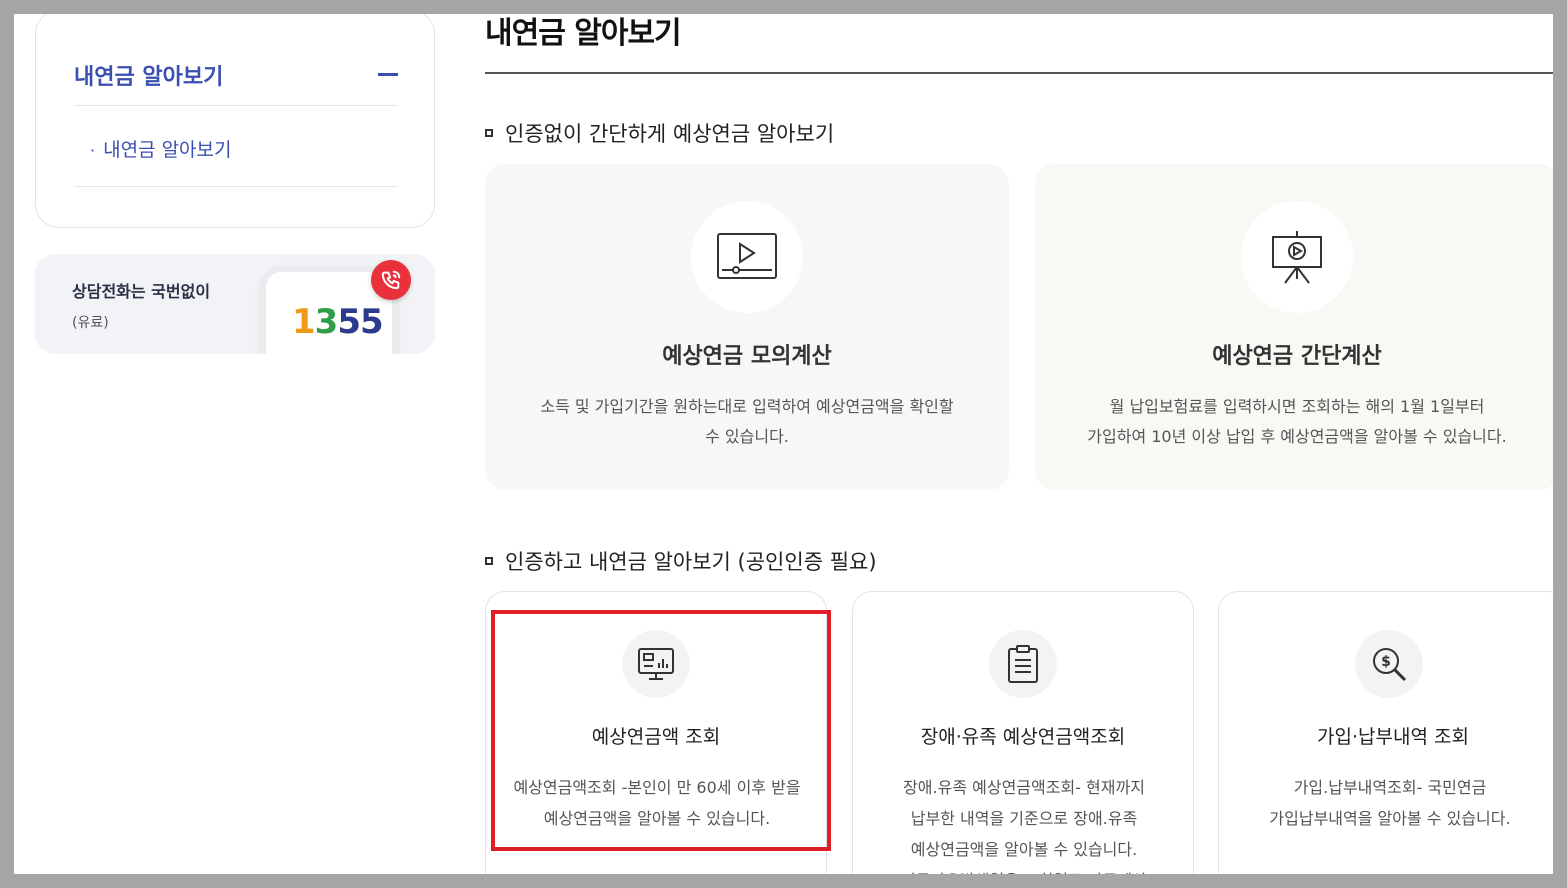 The width and height of the screenshot is (1567, 888). I want to click on section-heading-with-auth: 인증하고 내연금 알아보기 (공인인증 필요), so click(681, 561).